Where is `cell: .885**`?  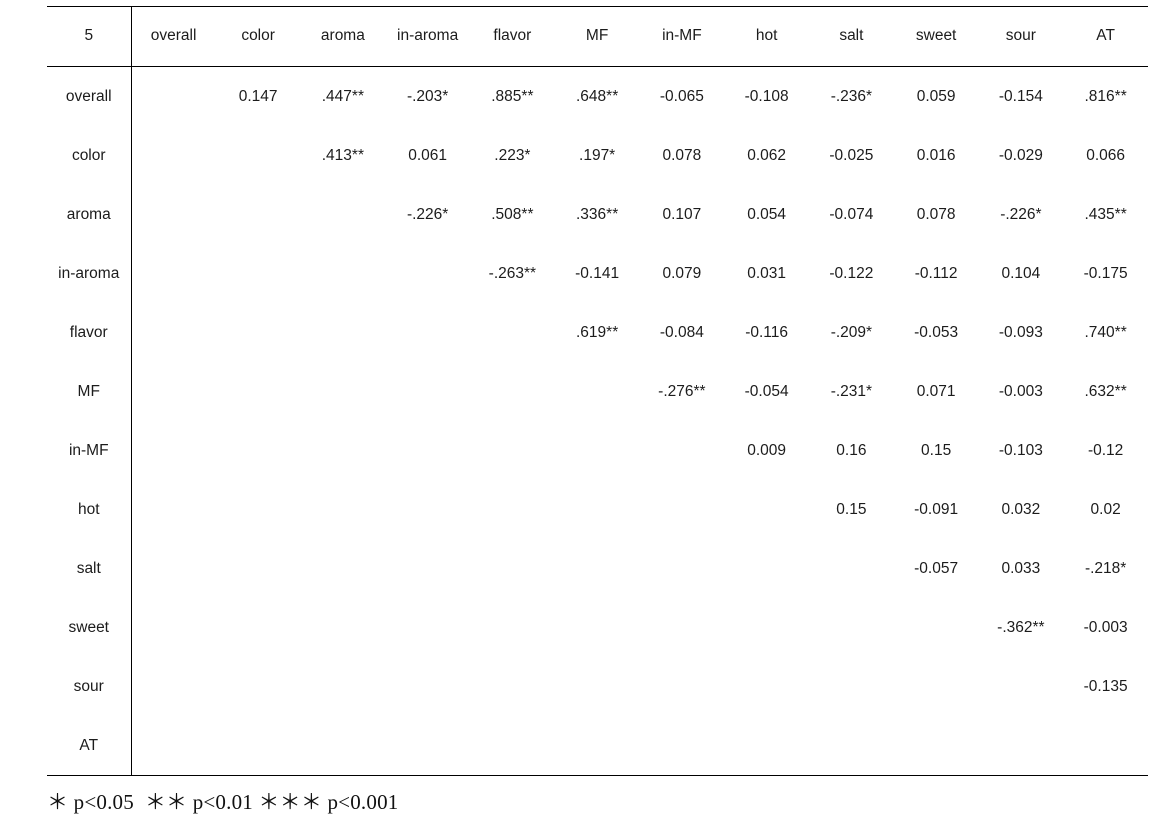 cell: .885** is located at coordinates (512, 96).